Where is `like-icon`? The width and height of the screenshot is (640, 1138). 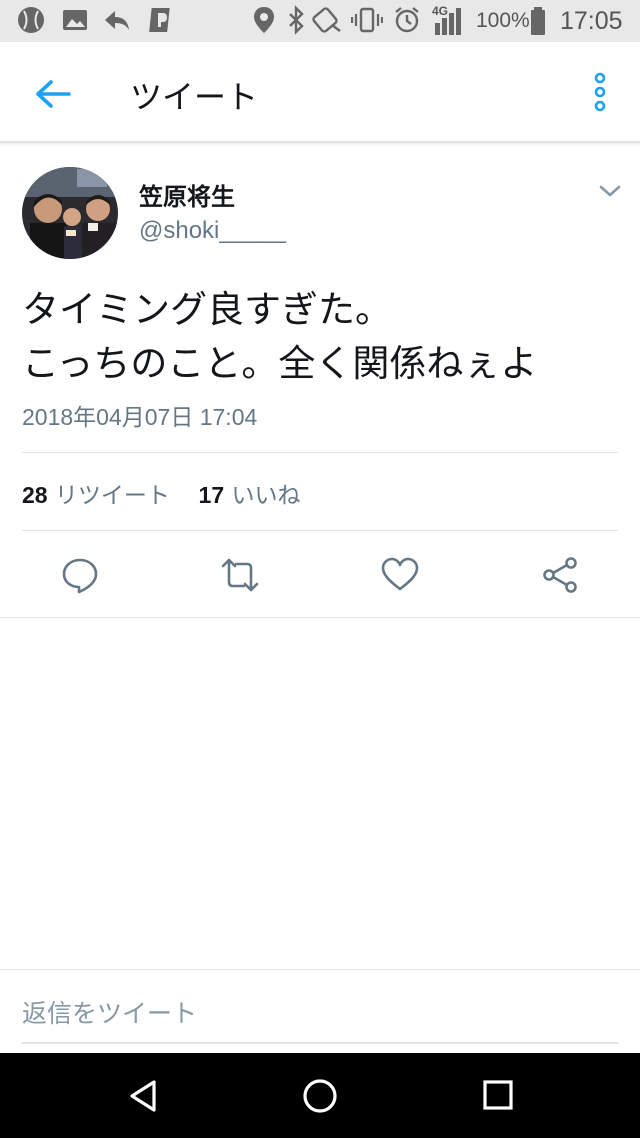
like-icon is located at coordinates (400, 575).